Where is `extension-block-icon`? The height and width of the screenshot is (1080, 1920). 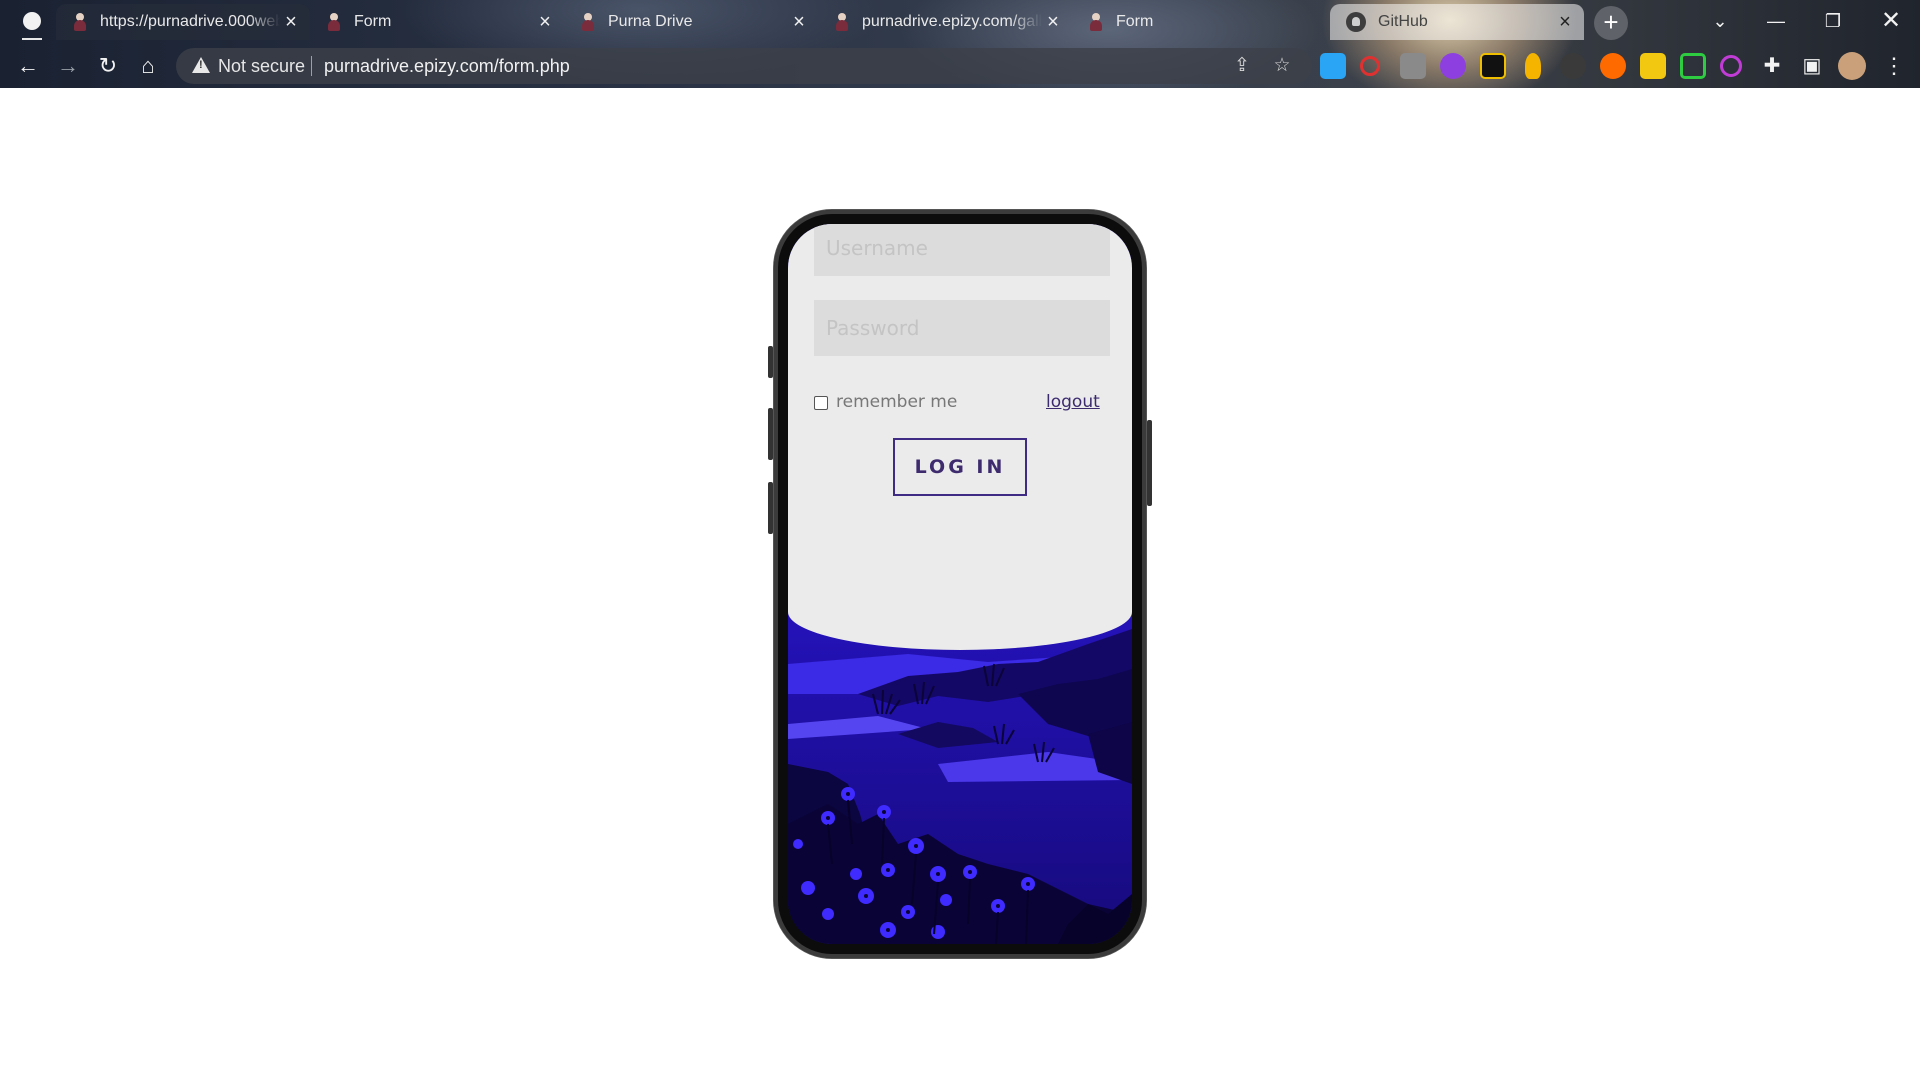
extension-block-icon is located at coordinates (1370, 66).